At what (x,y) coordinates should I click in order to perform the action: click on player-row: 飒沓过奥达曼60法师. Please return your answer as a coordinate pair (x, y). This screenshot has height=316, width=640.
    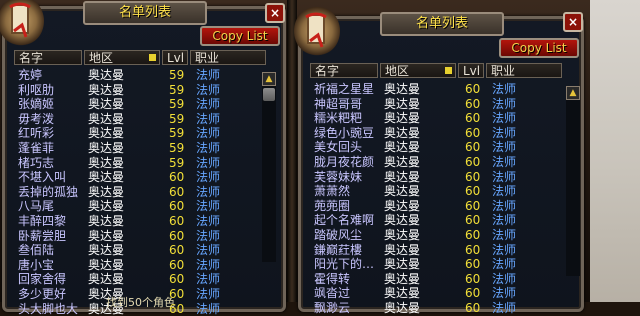
    Looking at the image, I should click on (435, 293).